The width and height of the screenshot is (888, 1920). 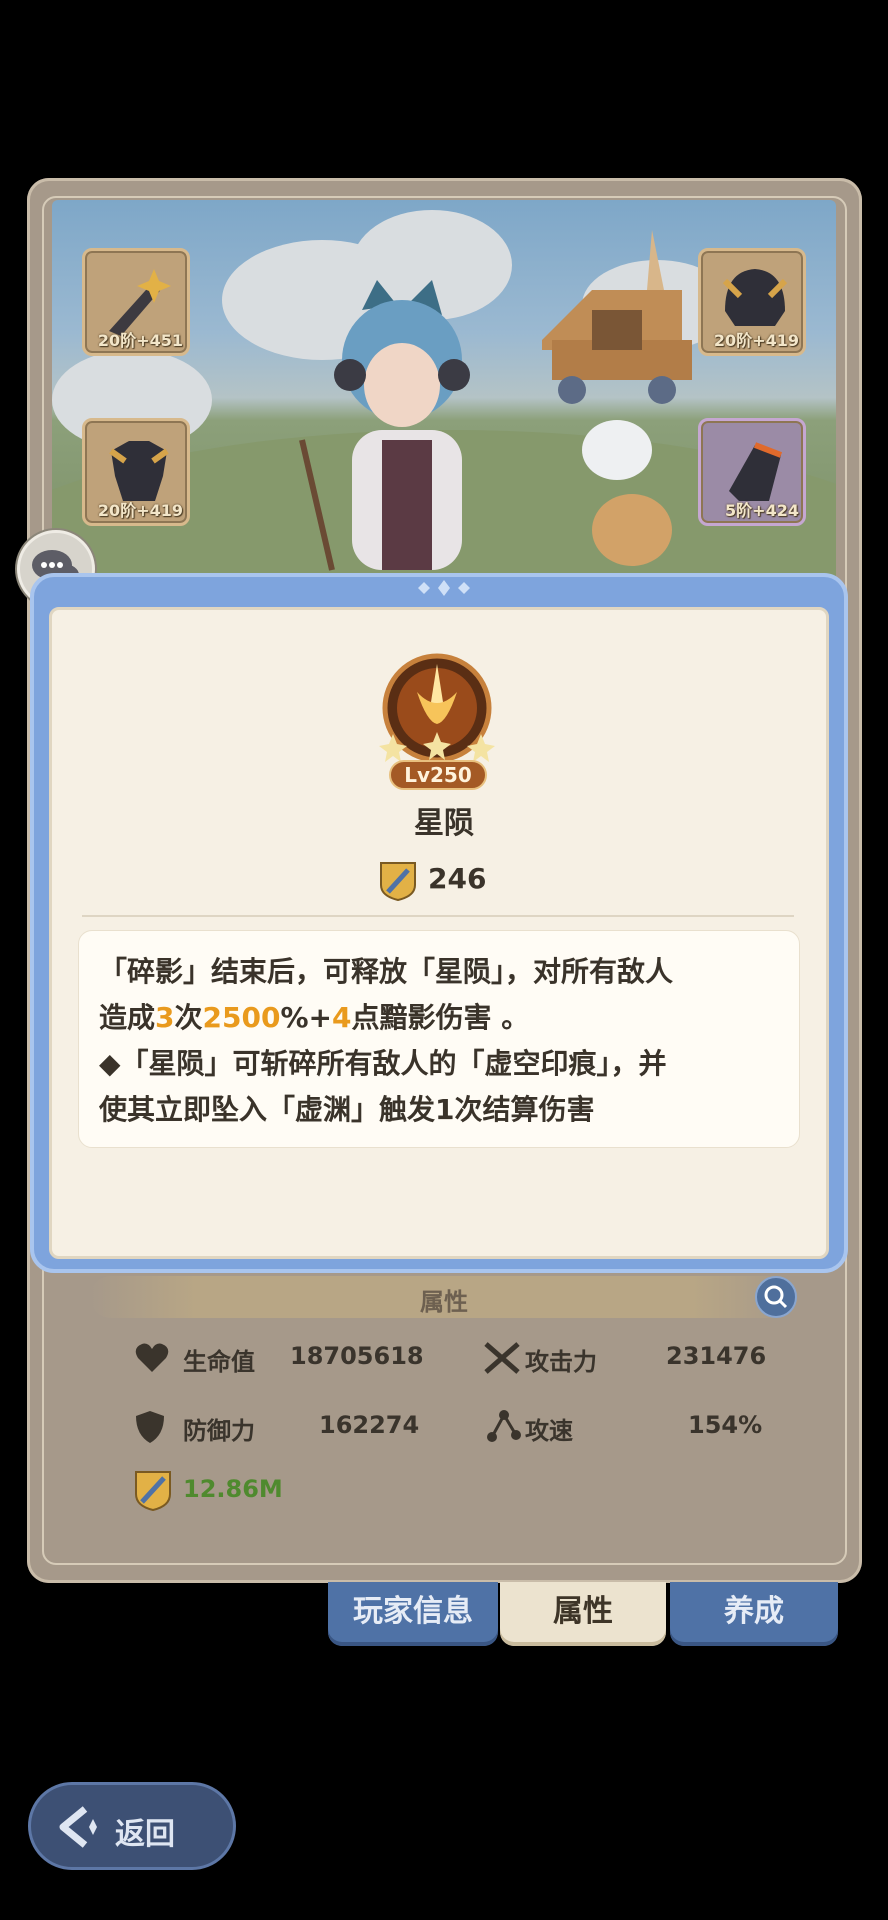 I want to click on equip-level: 20阶+451, so click(x=140, y=340).